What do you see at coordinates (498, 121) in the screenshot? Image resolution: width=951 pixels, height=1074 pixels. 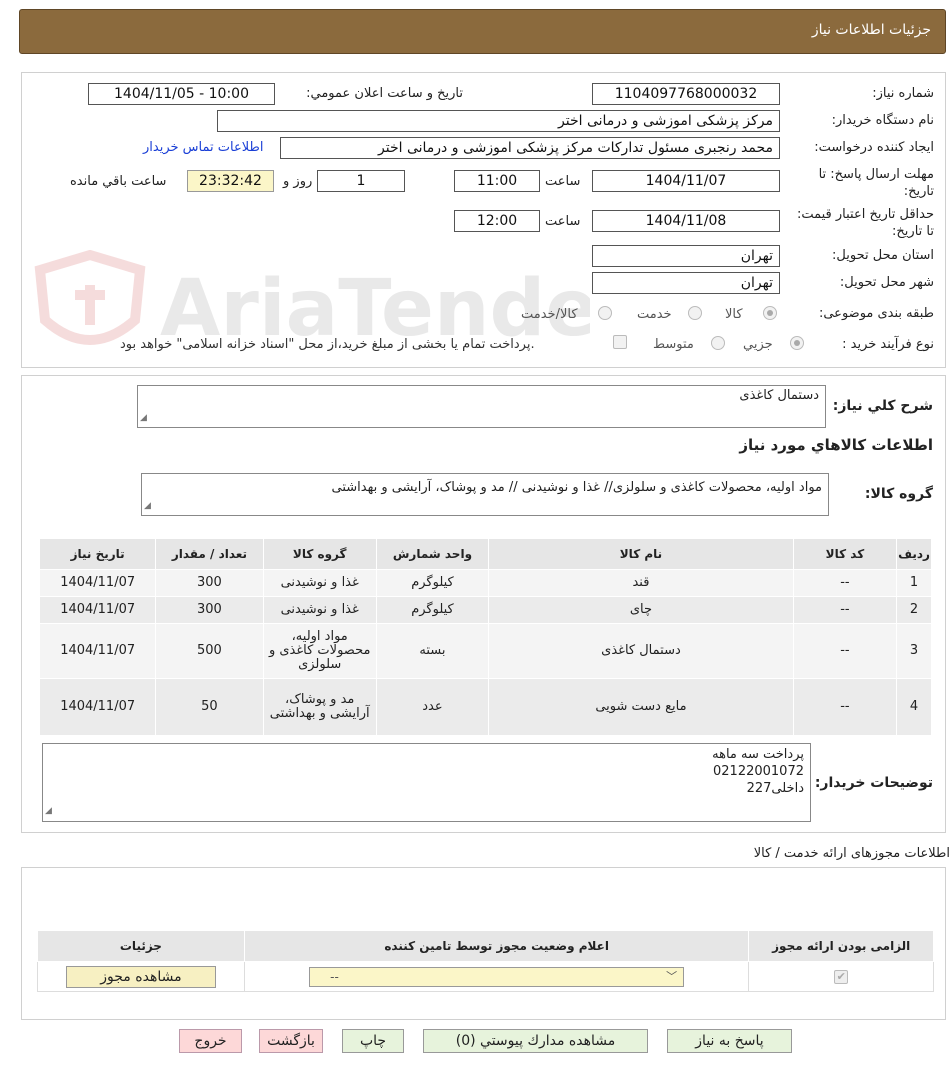 I see `buyer-org-field: مرکز پزشکی اموزشی و درمانی اختر` at bounding box center [498, 121].